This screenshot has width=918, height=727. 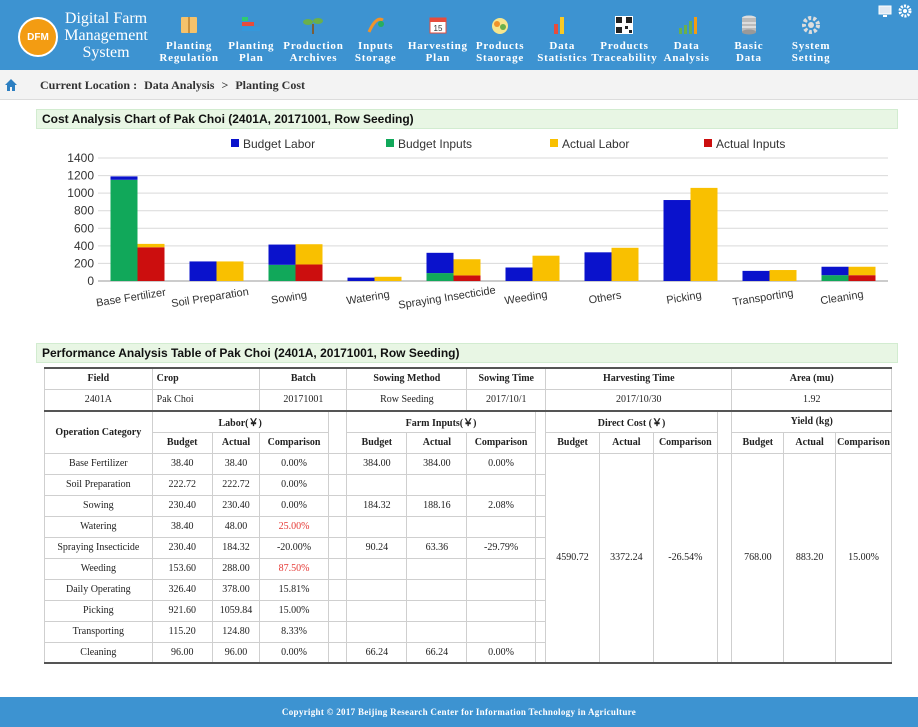 What do you see at coordinates (98, 631) in the screenshot?
I see `category-cell: Transporting` at bounding box center [98, 631].